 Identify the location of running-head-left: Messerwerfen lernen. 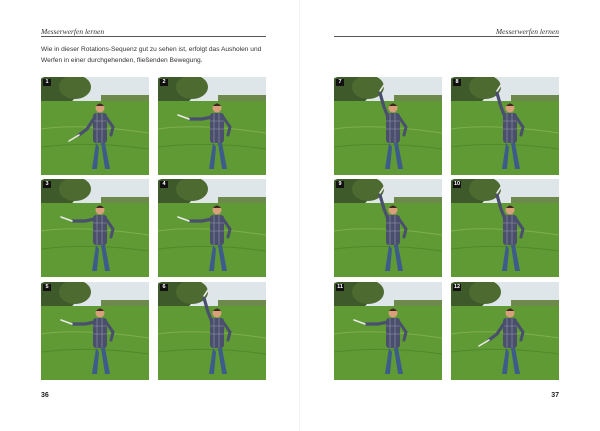
(73, 31).